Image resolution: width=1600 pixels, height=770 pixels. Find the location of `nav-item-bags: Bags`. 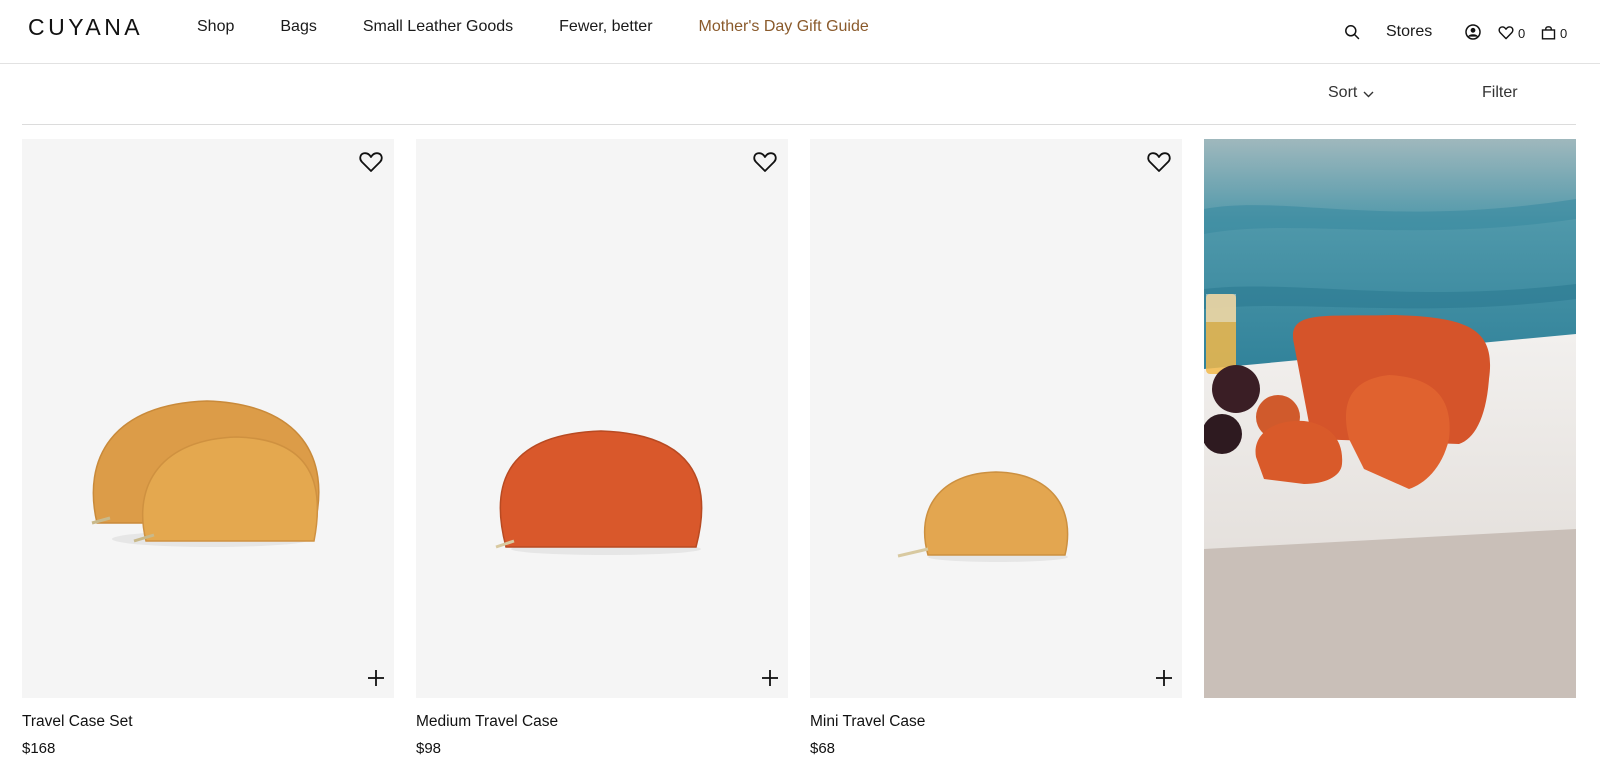

nav-item-bags: Bags is located at coordinates (298, 27).